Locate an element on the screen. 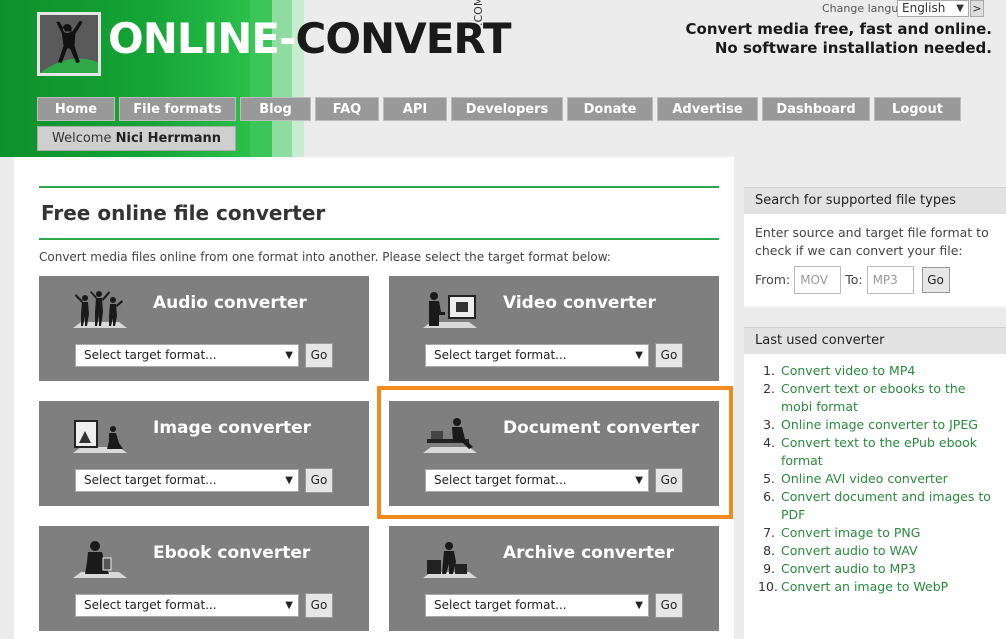 This screenshot has height=639, width=1006. highlight-box is located at coordinates (555, 452).